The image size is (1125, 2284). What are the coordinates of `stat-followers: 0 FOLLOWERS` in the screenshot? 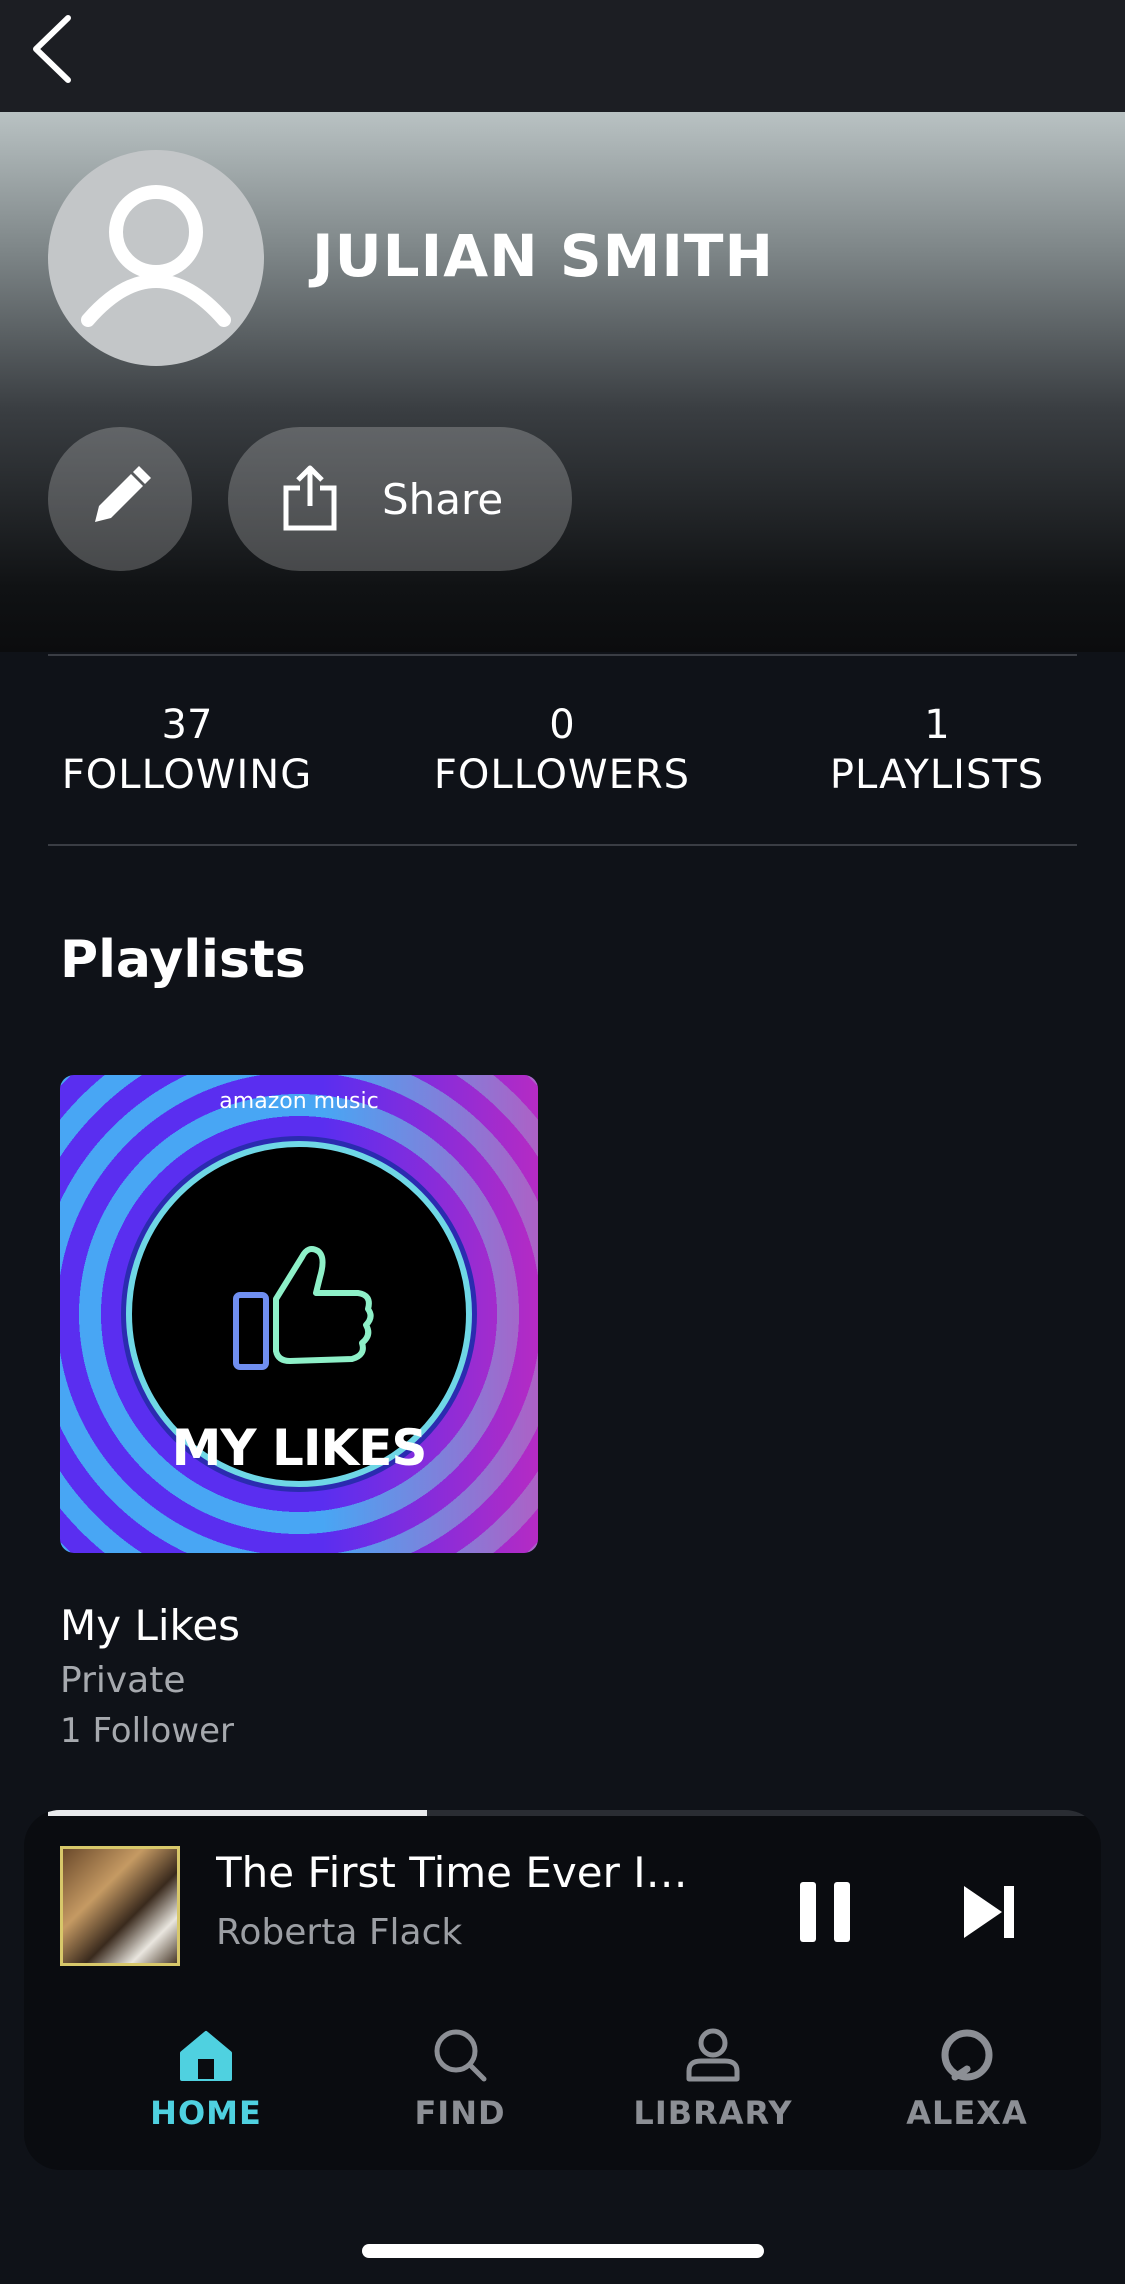 It's located at (562, 750).